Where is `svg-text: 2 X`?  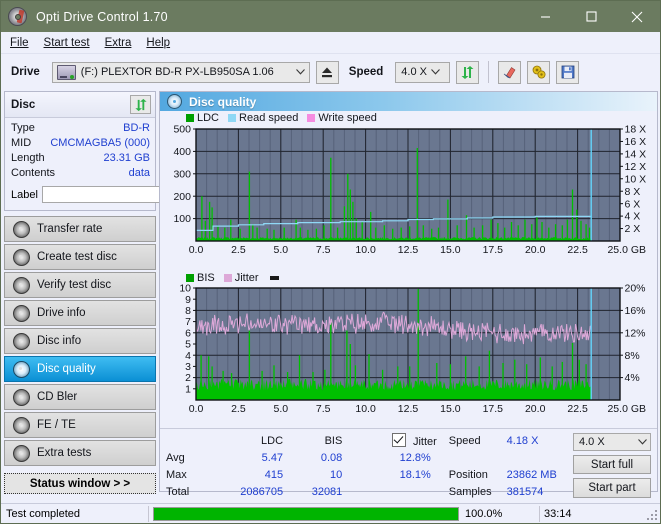 svg-text: 2 X is located at coordinates (633, 229).